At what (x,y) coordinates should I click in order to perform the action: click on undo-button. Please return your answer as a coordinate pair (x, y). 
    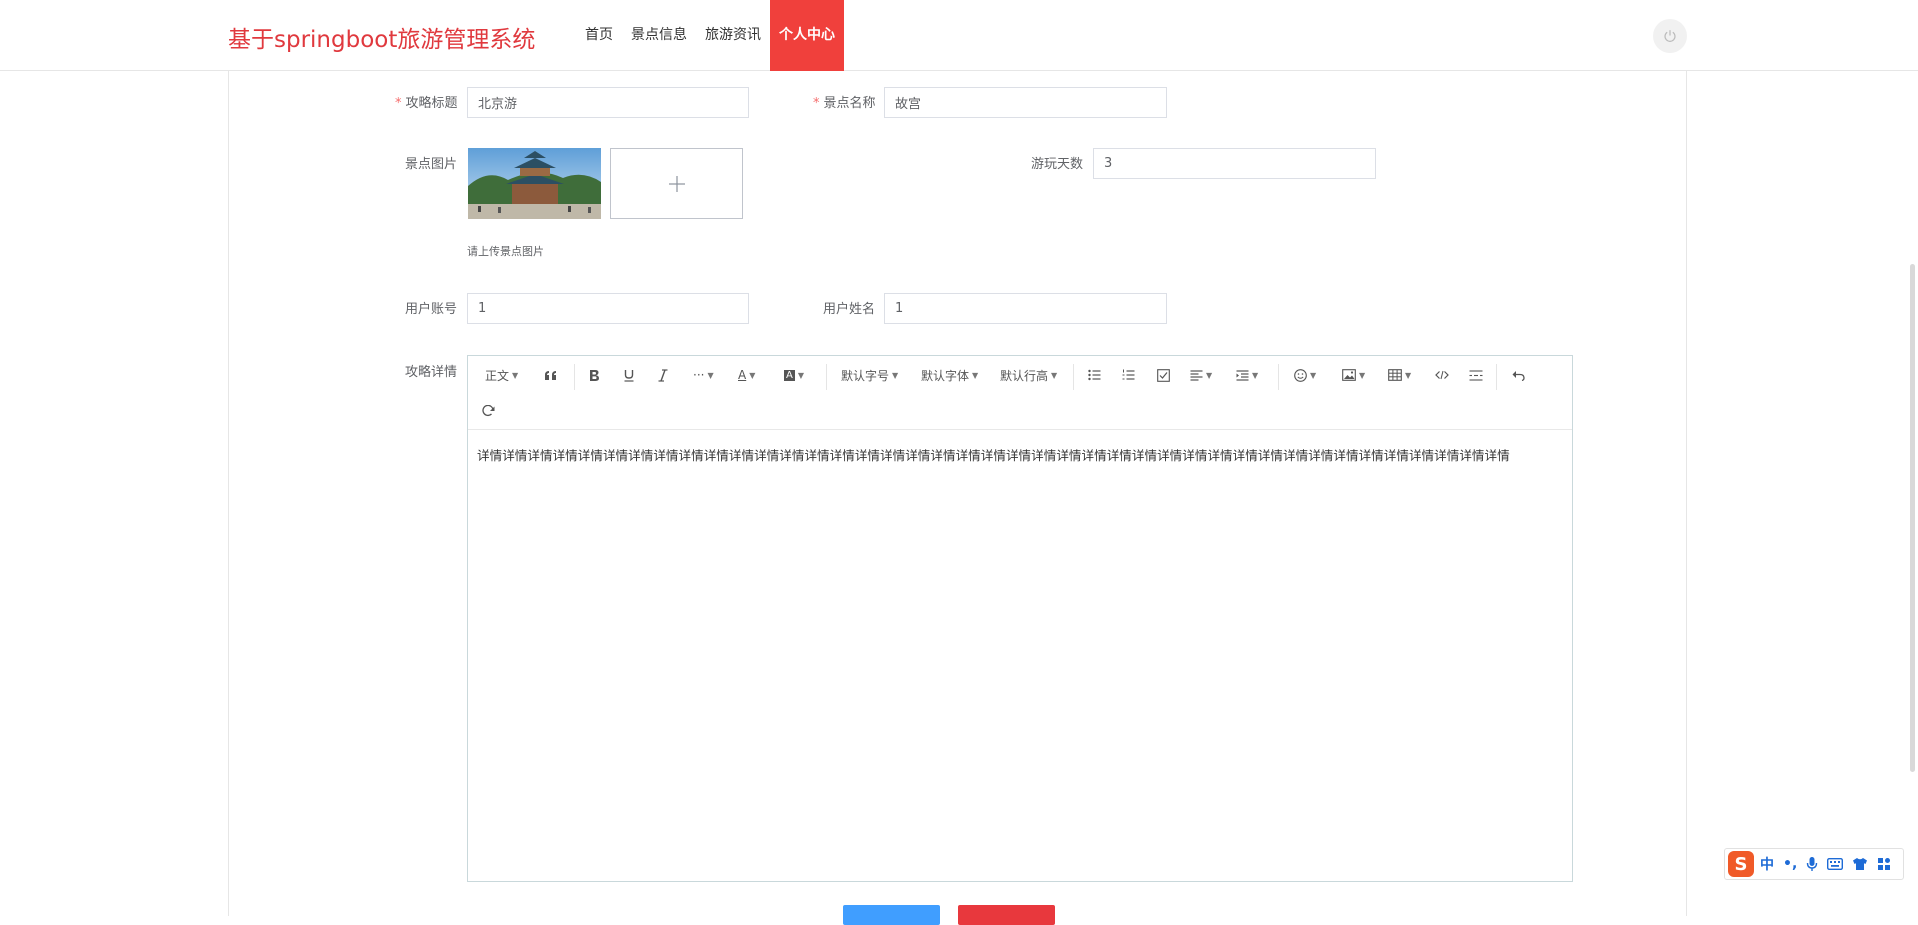
    Looking at the image, I should click on (1518, 375).